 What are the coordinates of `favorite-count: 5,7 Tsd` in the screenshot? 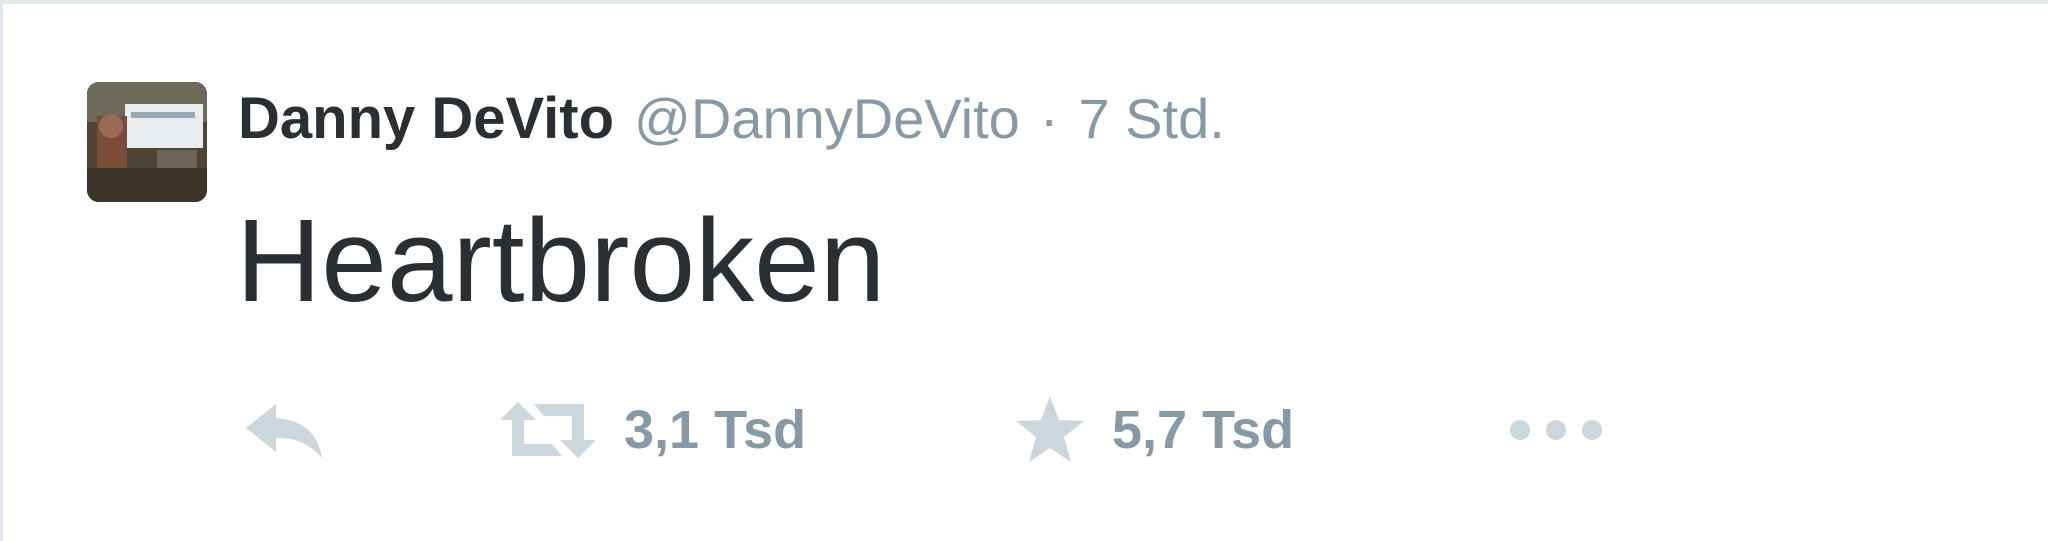 It's located at (1203, 430).